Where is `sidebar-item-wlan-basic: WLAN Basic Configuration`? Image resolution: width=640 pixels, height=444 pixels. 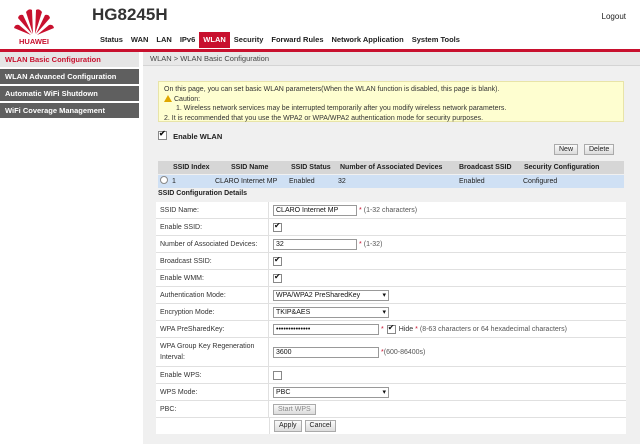
sidebar-item-wlan-basic: WLAN Basic Configuration is located at coordinates (69, 60).